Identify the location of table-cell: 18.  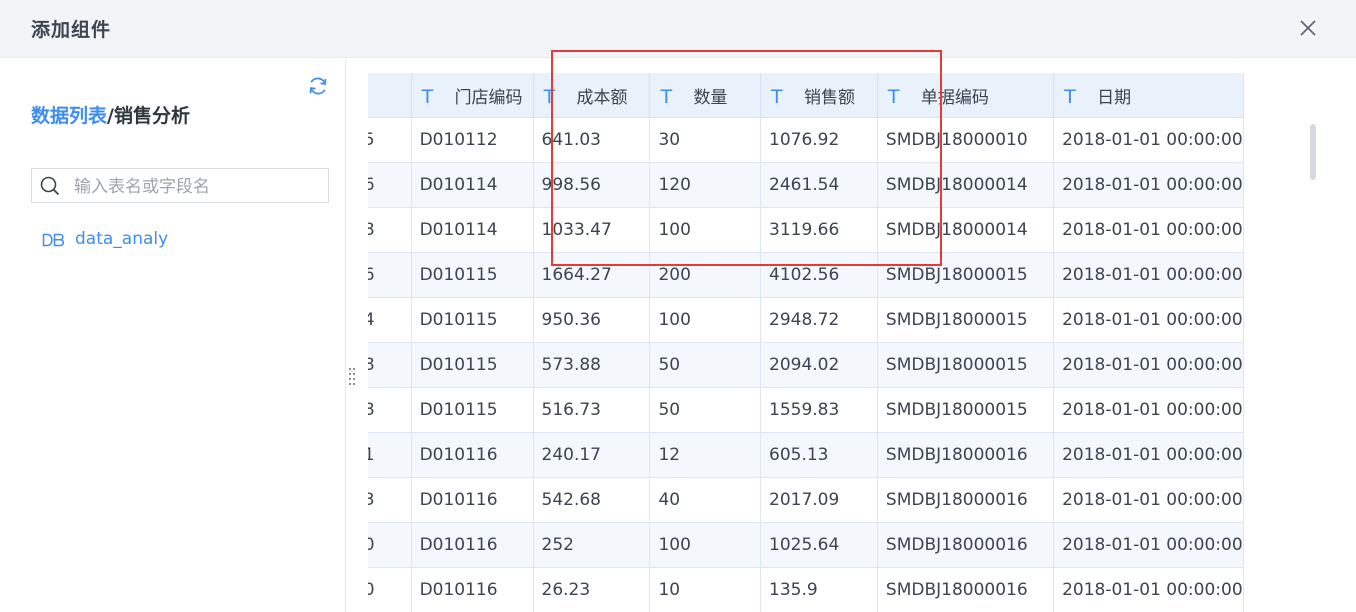
(390, 230).